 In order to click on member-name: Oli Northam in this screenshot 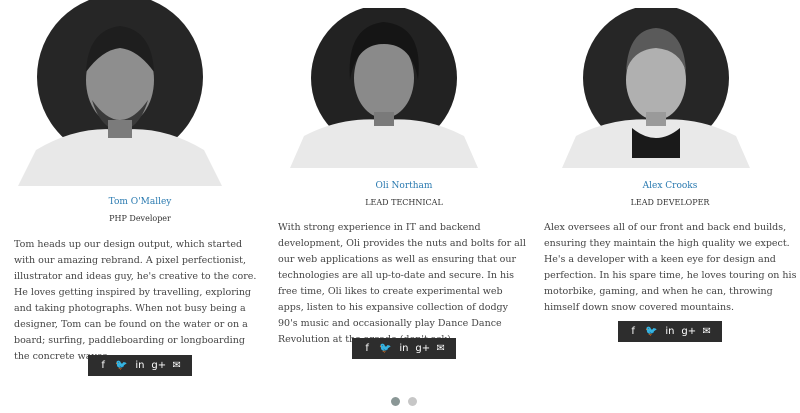, I will do `click(404, 186)`.